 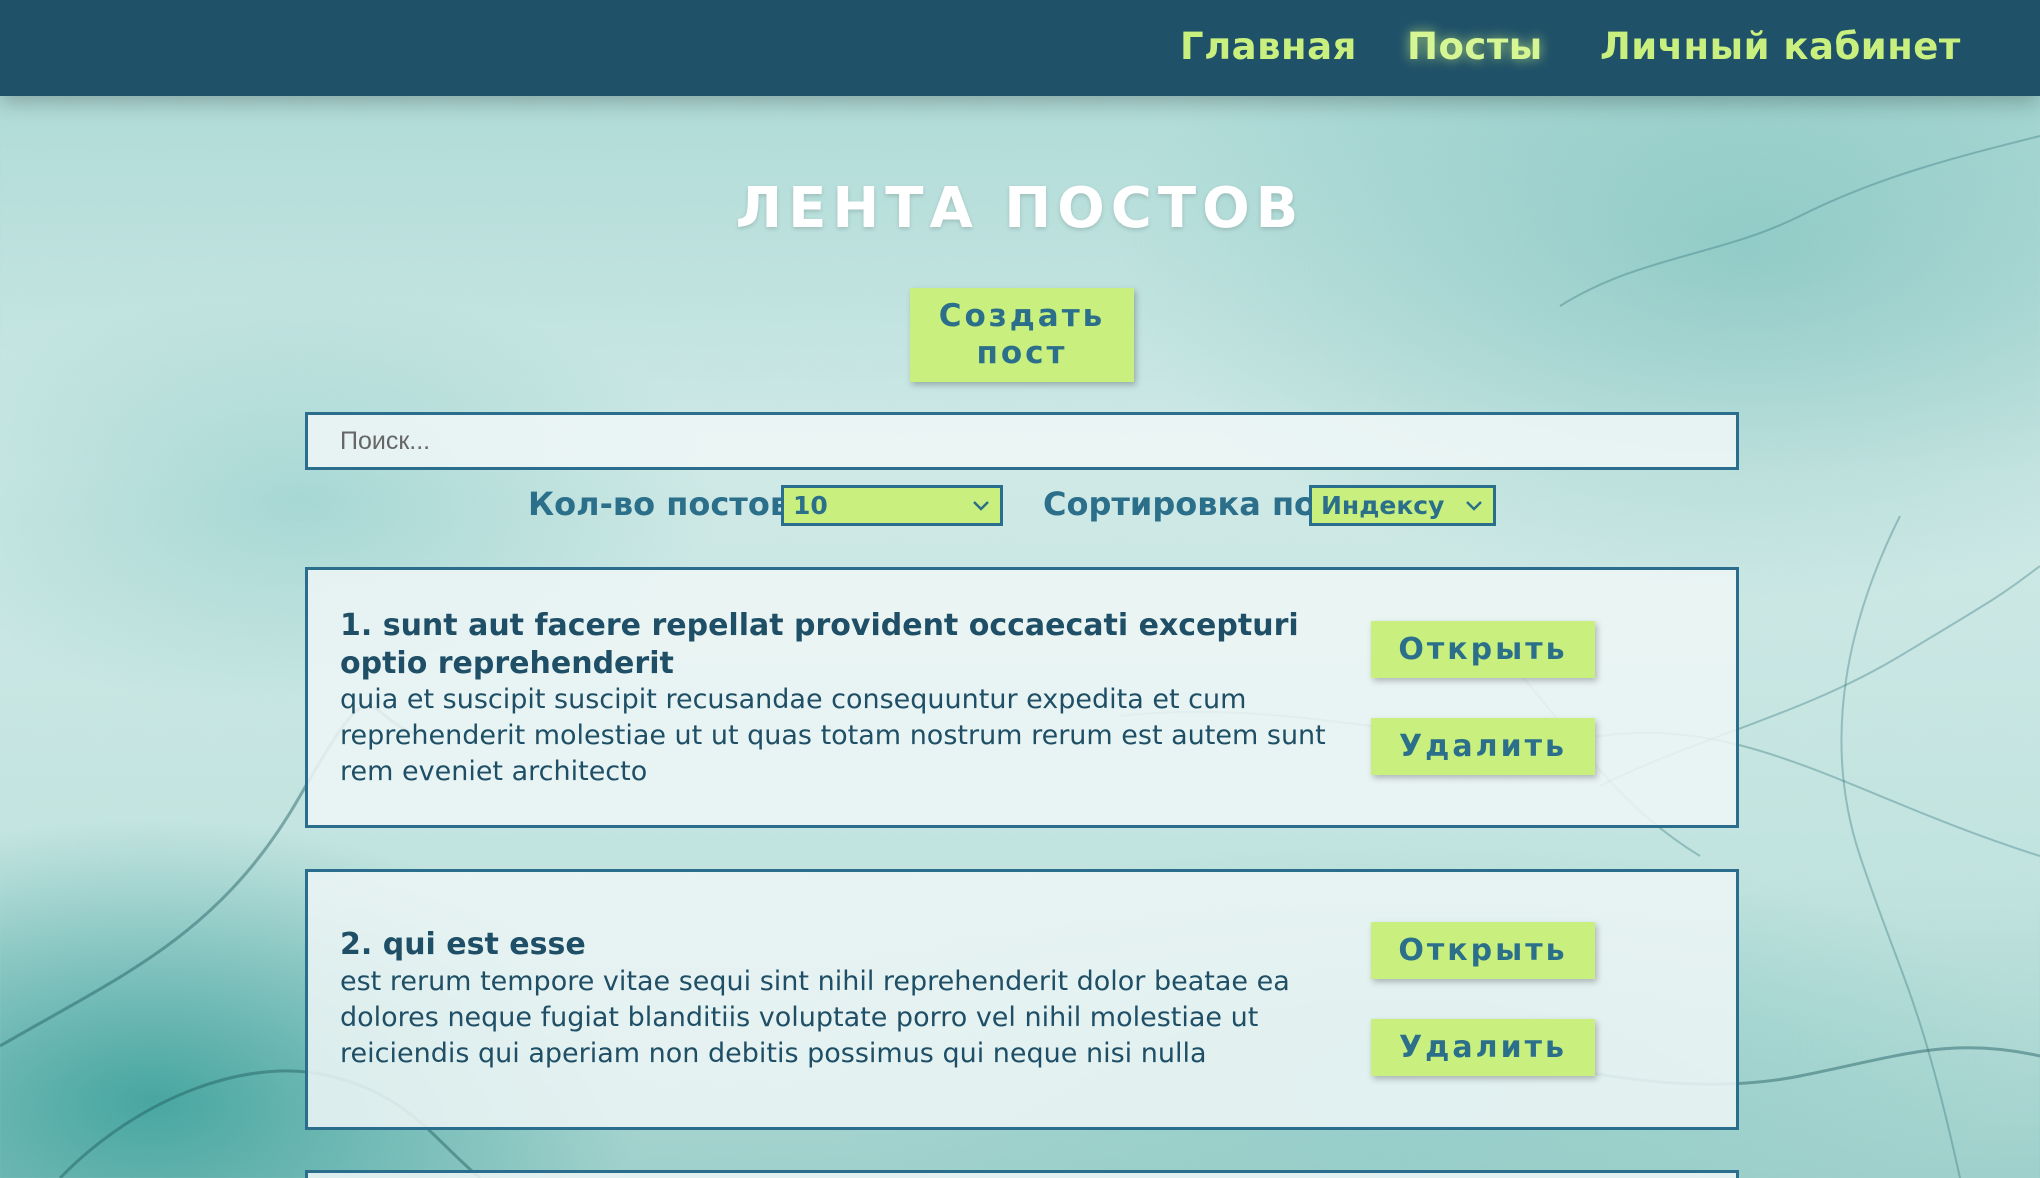 What do you see at coordinates (1780, 47) in the screenshot?
I see `nav-link-account: Личный кабинет` at bounding box center [1780, 47].